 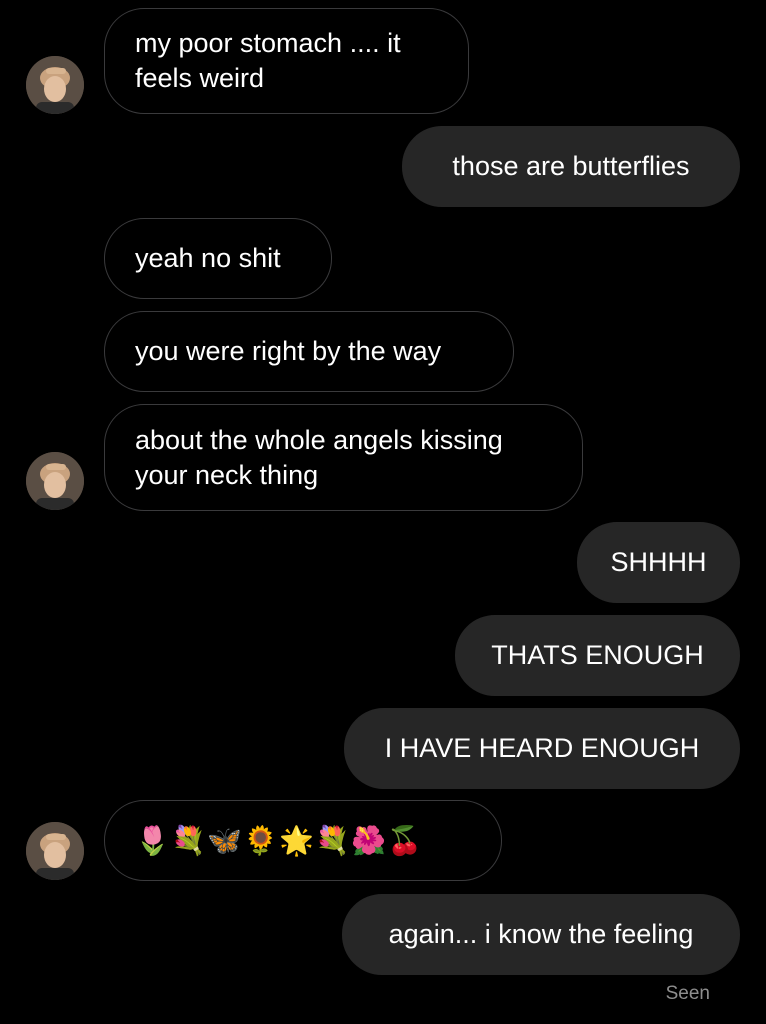 I want to click on message-bubble-outgoing: SHHHH, so click(x=658, y=562).